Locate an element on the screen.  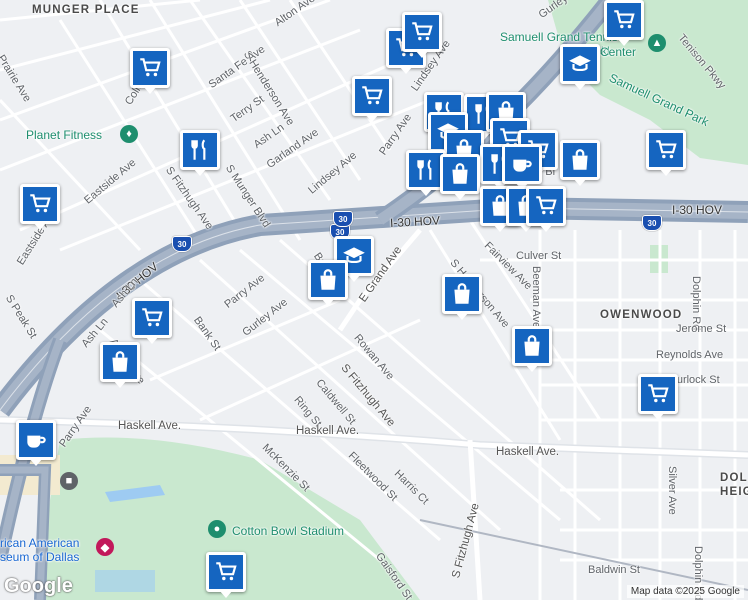
museum-icon: ◆ is located at coordinates (105, 547).